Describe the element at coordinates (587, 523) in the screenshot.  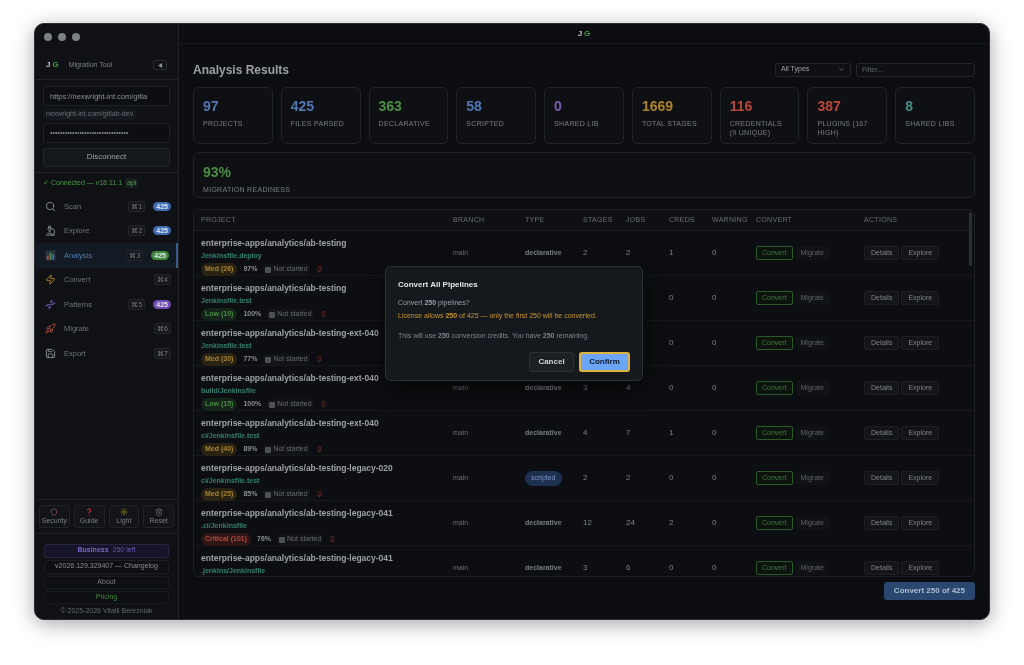
I see `number-cell: 12` at that location.